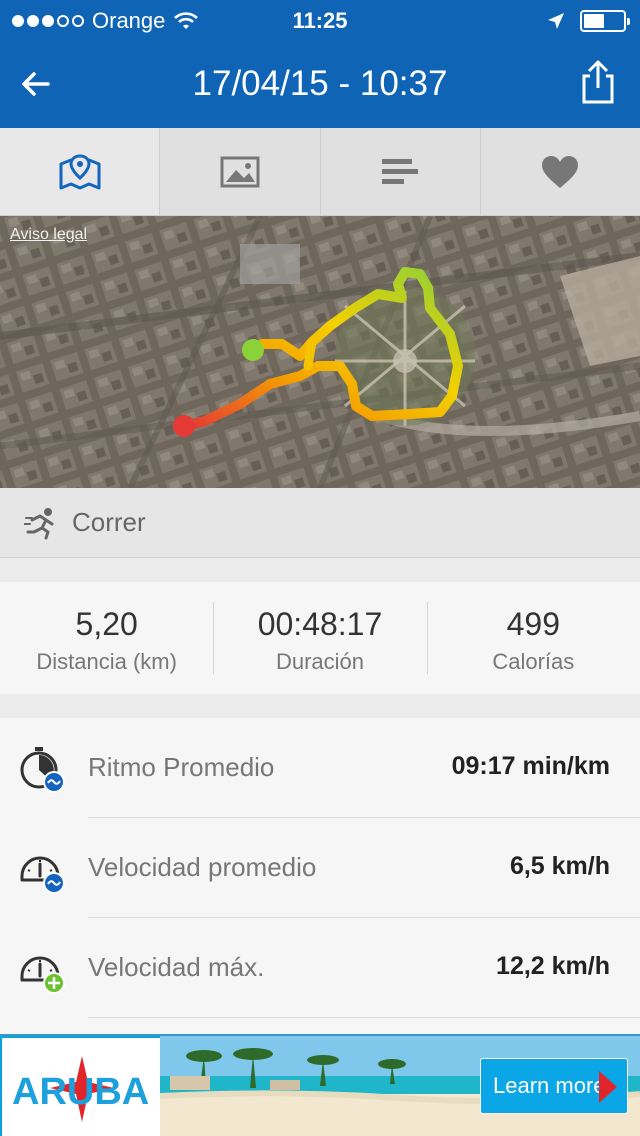  What do you see at coordinates (39, 523) in the screenshot?
I see `runner-icon` at bounding box center [39, 523].